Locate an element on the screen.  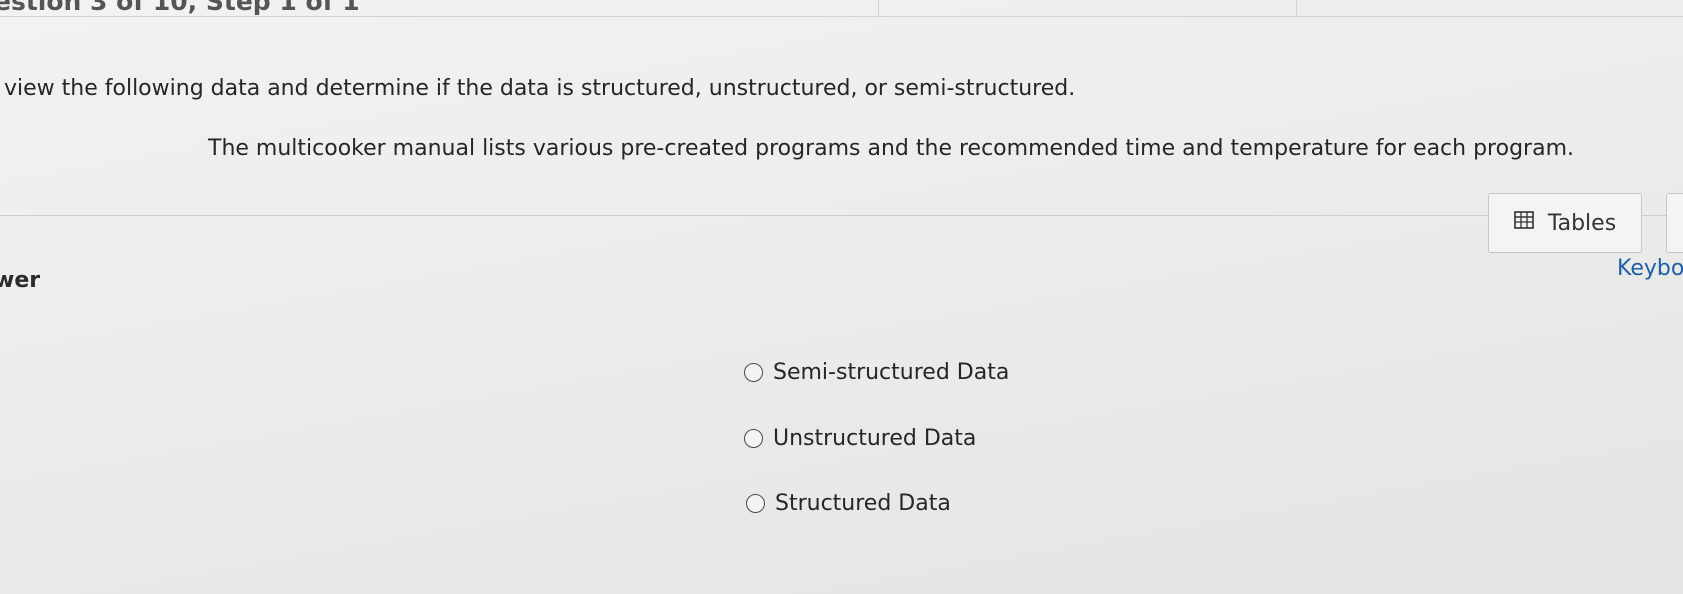
table-icon is located at coordinates (1524, 223).